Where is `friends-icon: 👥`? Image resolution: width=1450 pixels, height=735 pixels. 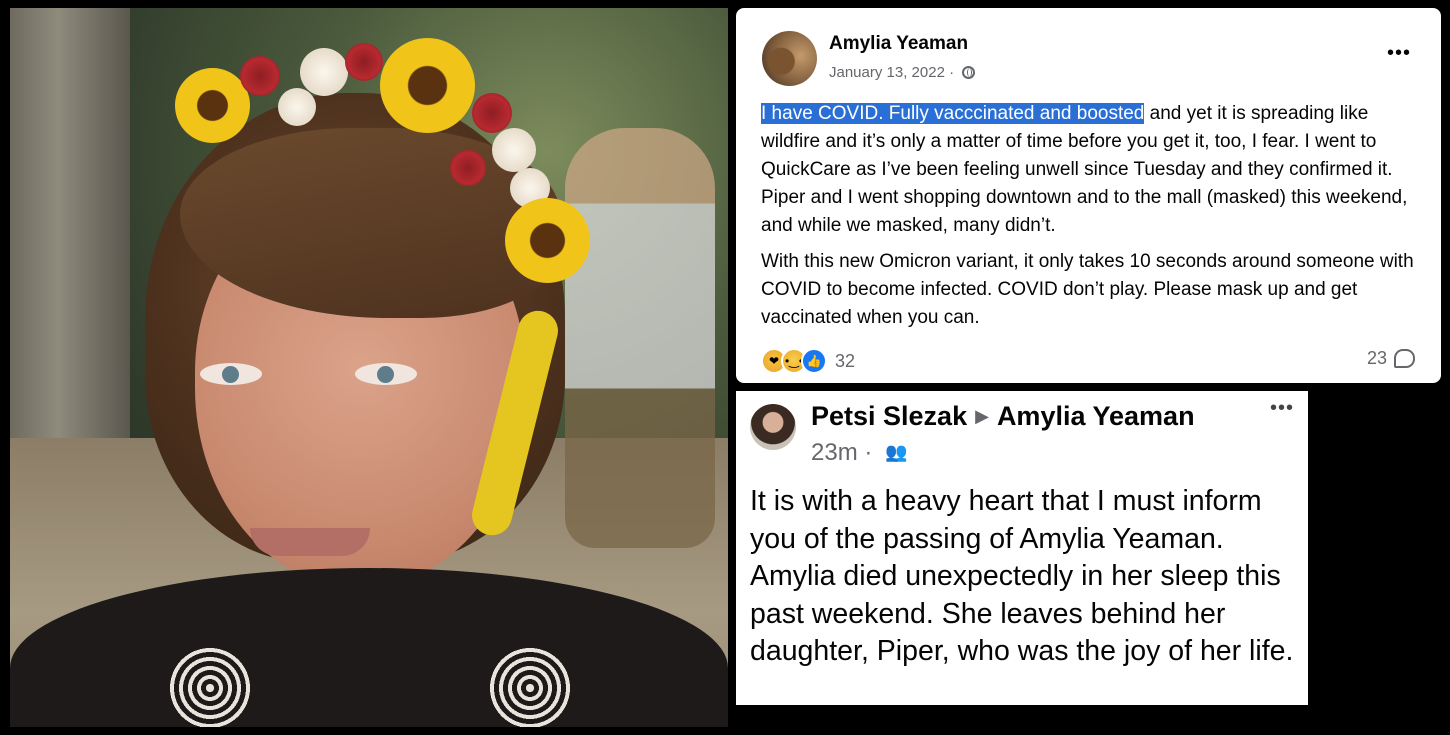
friends-icon: 👥 is located at coordinates (896, 452).